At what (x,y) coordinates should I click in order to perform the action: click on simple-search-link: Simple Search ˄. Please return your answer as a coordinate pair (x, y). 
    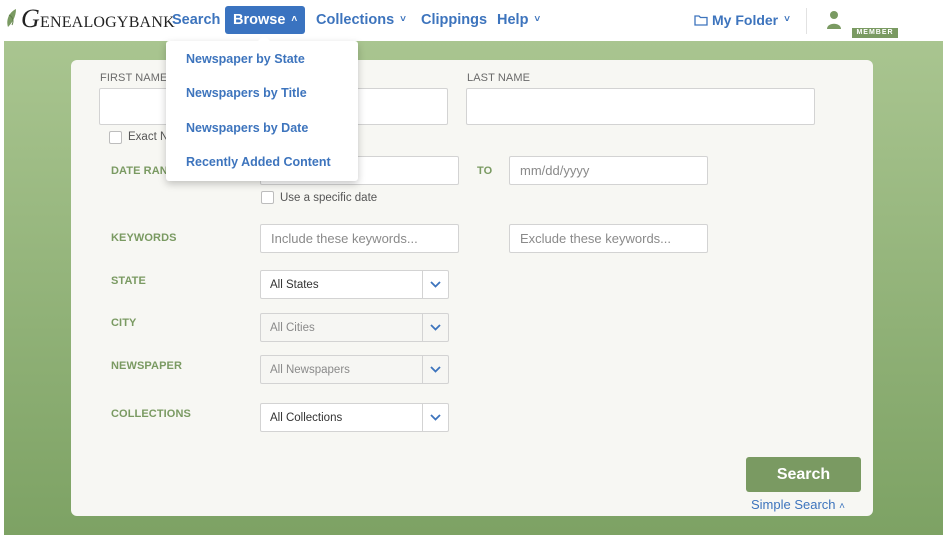
    Looking at the image, I should click on (798, 504).